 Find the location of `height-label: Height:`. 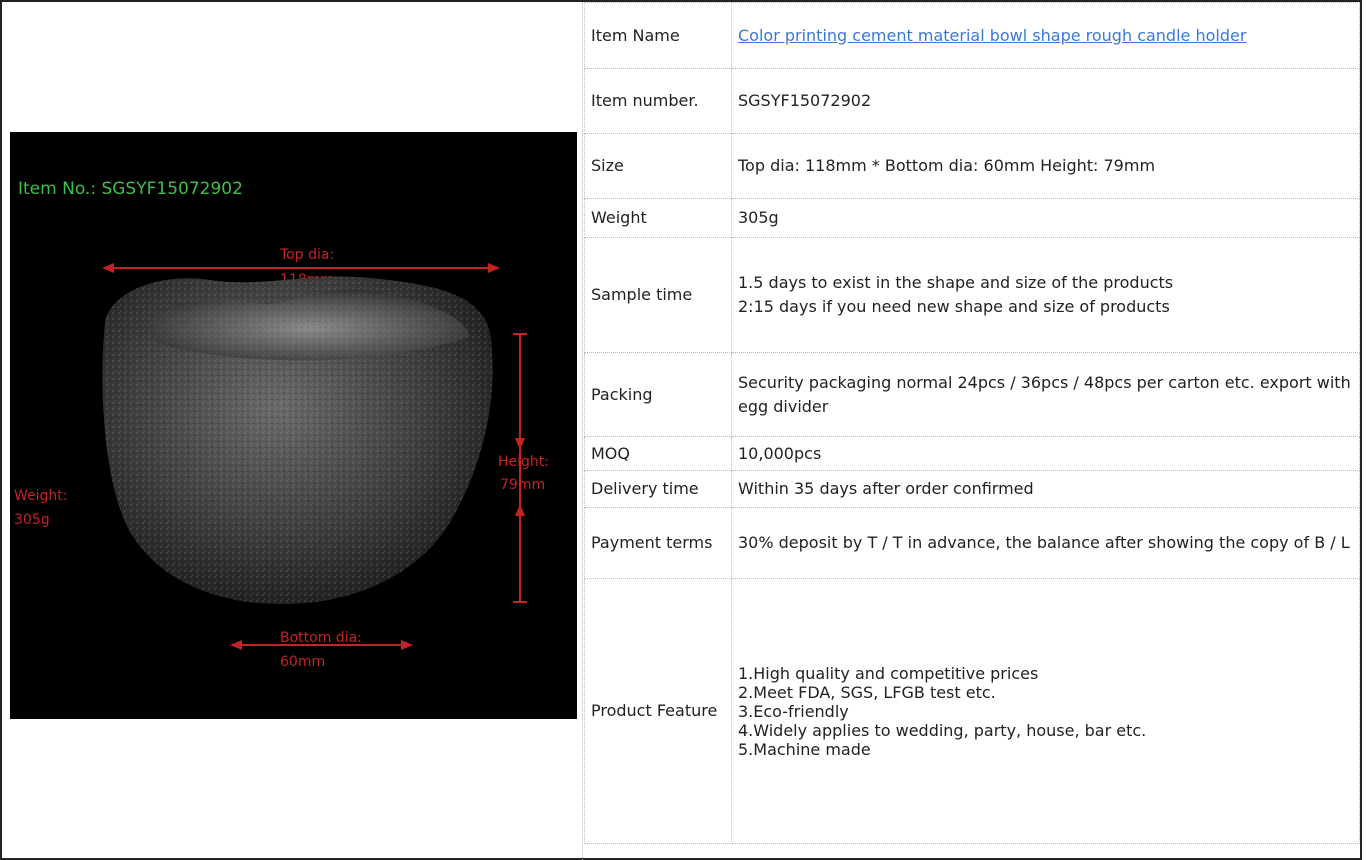

height-label: Height: is located at coordinates (523, 462).